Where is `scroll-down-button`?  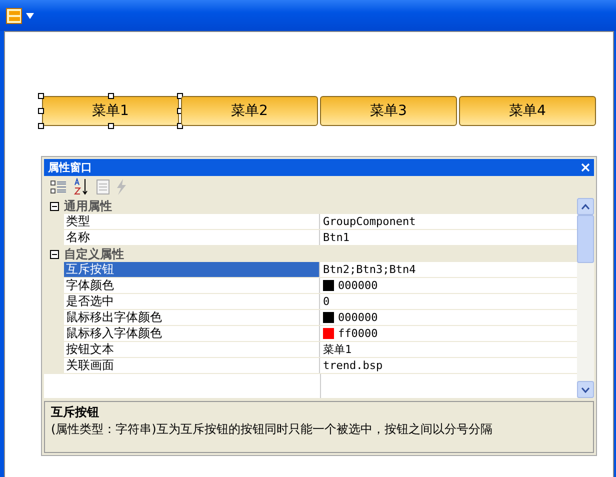 scroll-down-button is located at coordinates (585, 389).